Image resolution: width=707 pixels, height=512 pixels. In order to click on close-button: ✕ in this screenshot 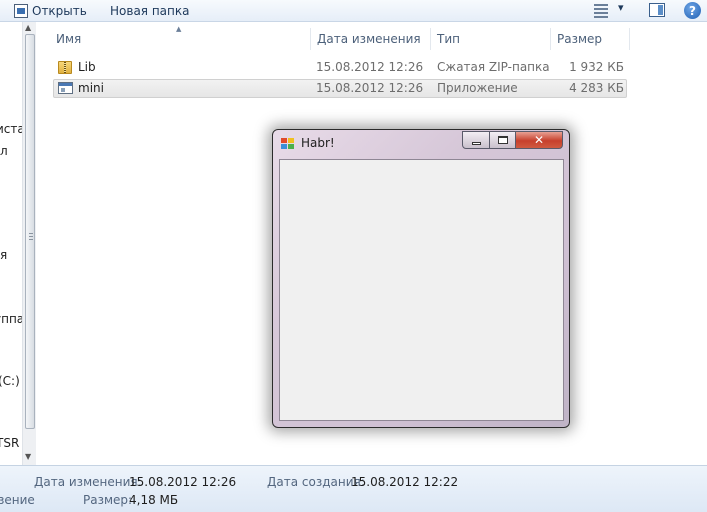, I will do `click(539, 140)`.